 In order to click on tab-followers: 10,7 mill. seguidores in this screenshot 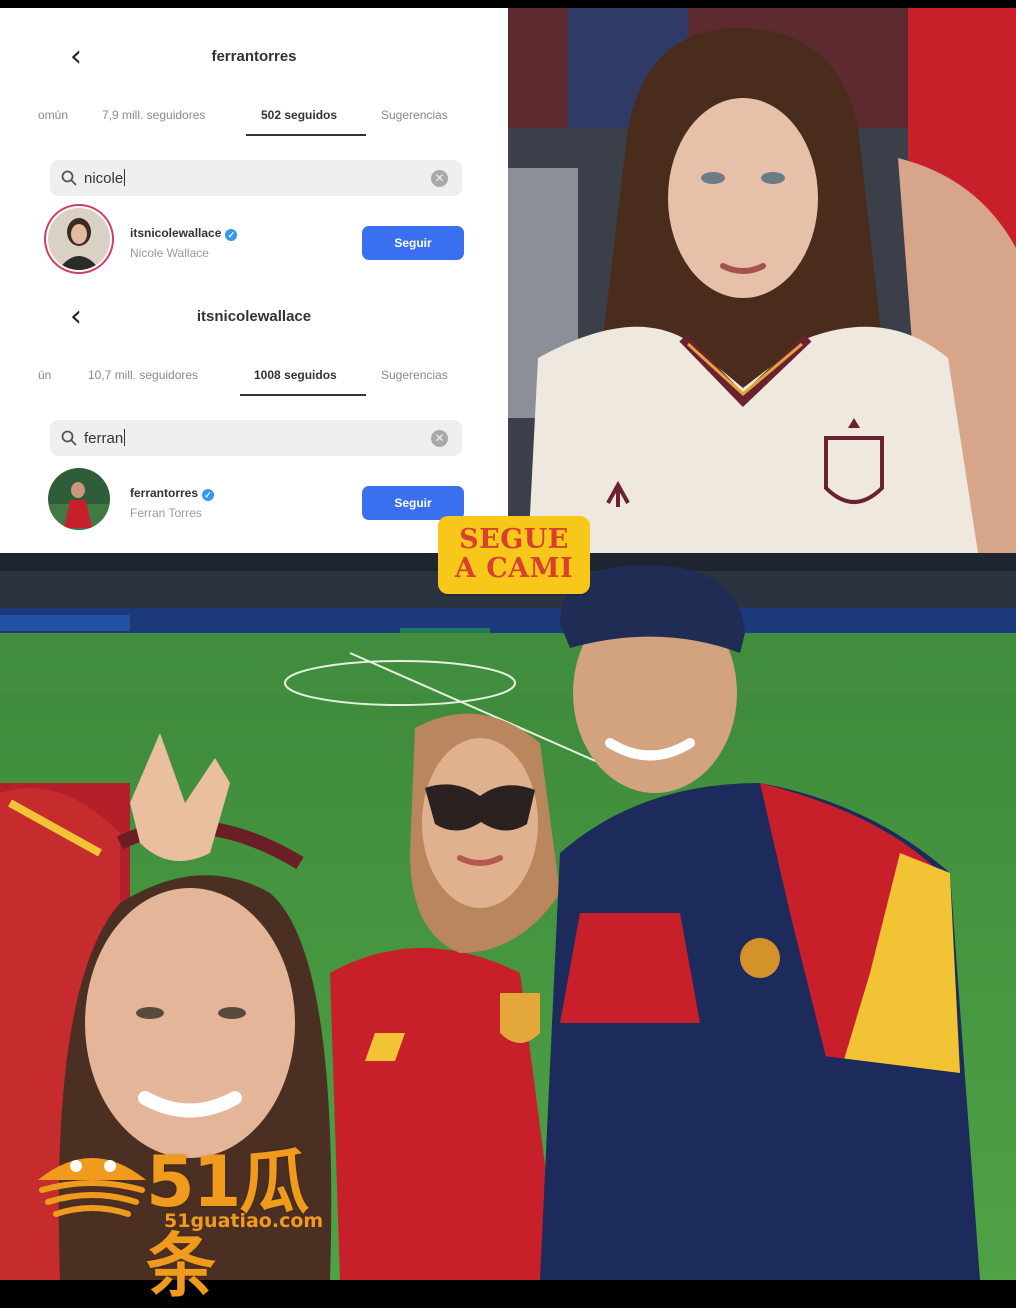, I will do `click(143, 375)`.